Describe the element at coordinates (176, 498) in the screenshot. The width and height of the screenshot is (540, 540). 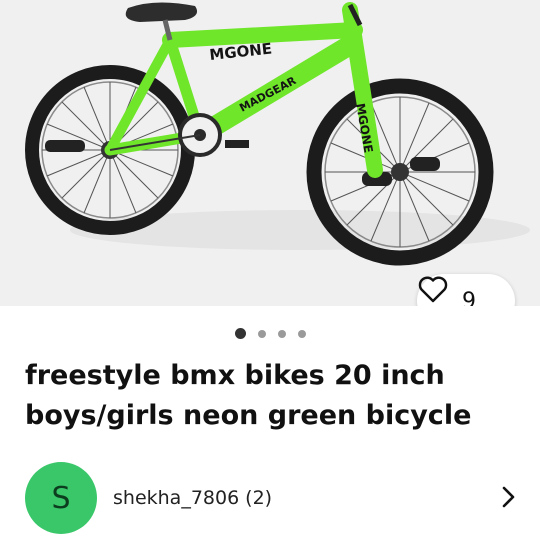
I see `seller-username: shekha_7806` at that location.